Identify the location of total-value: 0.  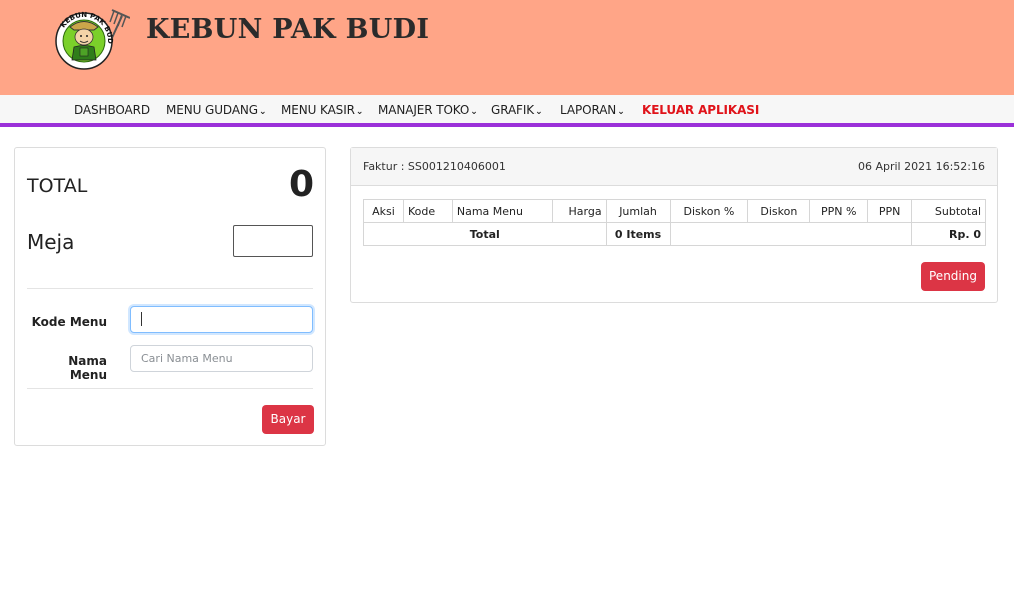
(301, 184).